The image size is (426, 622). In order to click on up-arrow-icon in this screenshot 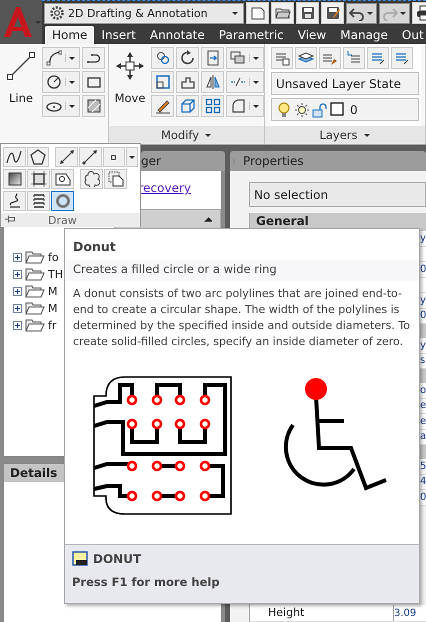, I will do `click(207, 219)`.